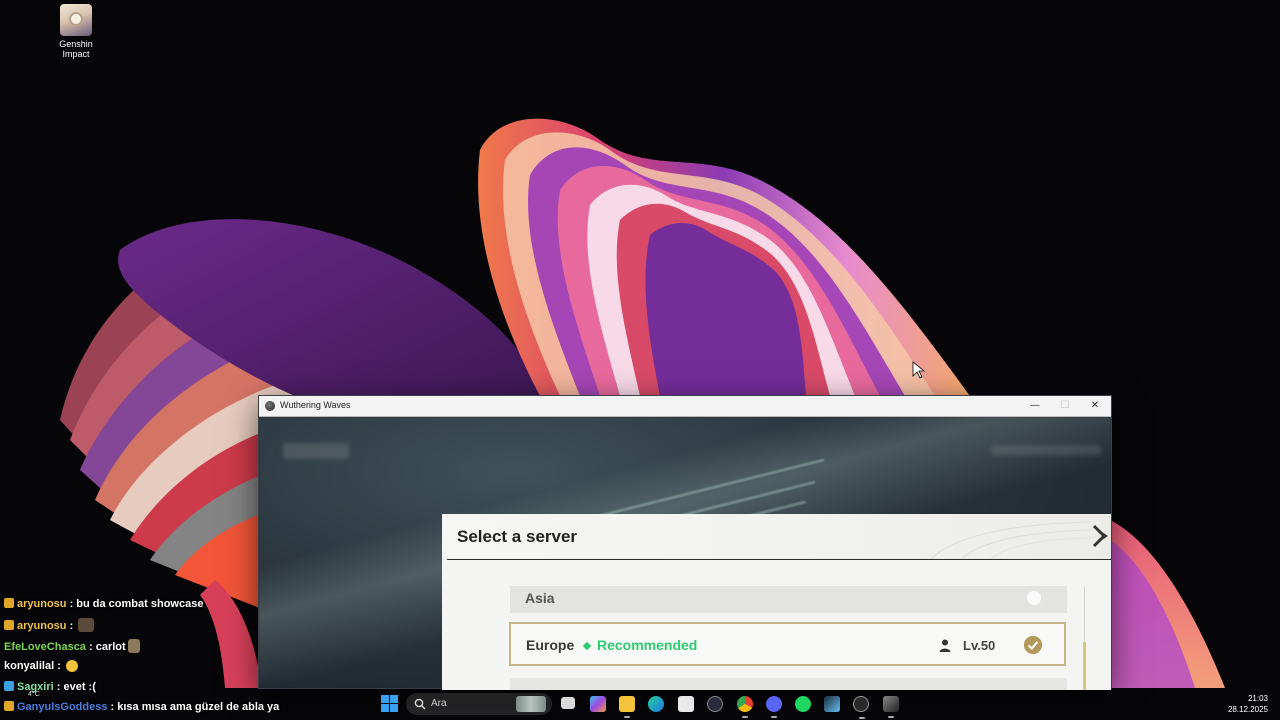  What do you see at coordinates (1035, 406) in the screenshot?
I see `minimize-button: —` at bounding box center [1035, 406].